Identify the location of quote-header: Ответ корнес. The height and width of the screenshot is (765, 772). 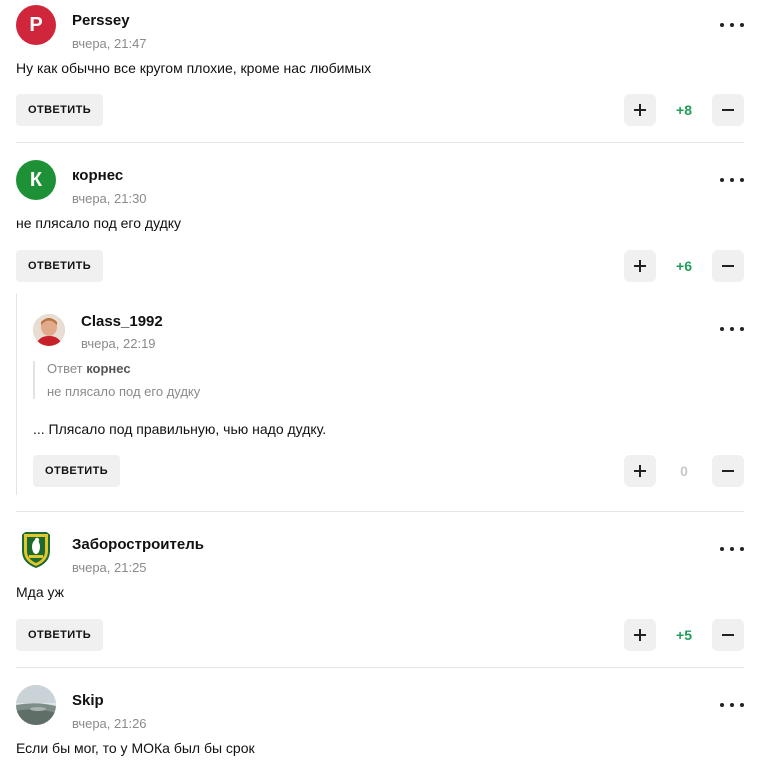
(123, 368).